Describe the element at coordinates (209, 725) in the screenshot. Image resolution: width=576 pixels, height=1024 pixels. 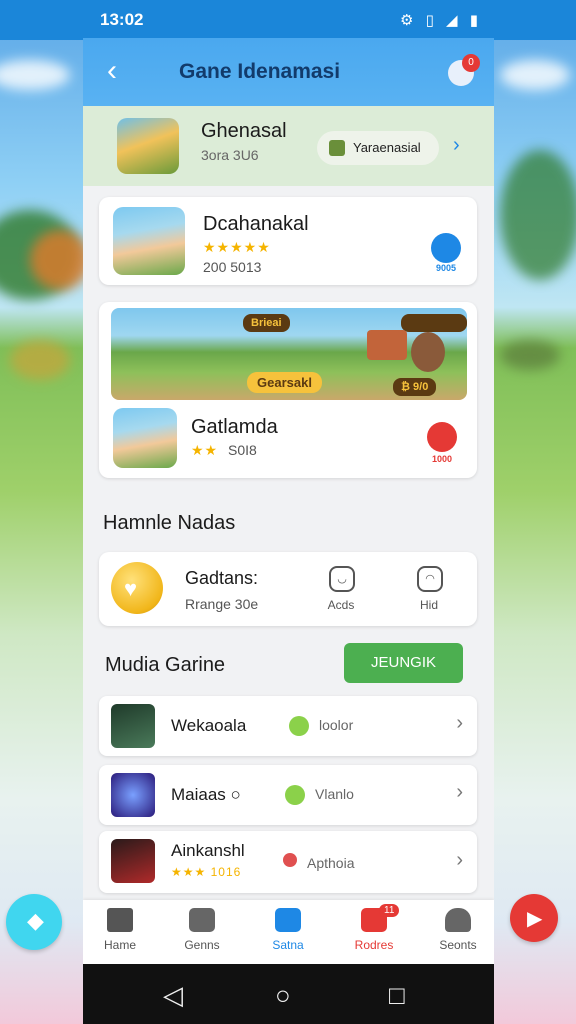
I see `list-item-title: Wekaoala` at that location.